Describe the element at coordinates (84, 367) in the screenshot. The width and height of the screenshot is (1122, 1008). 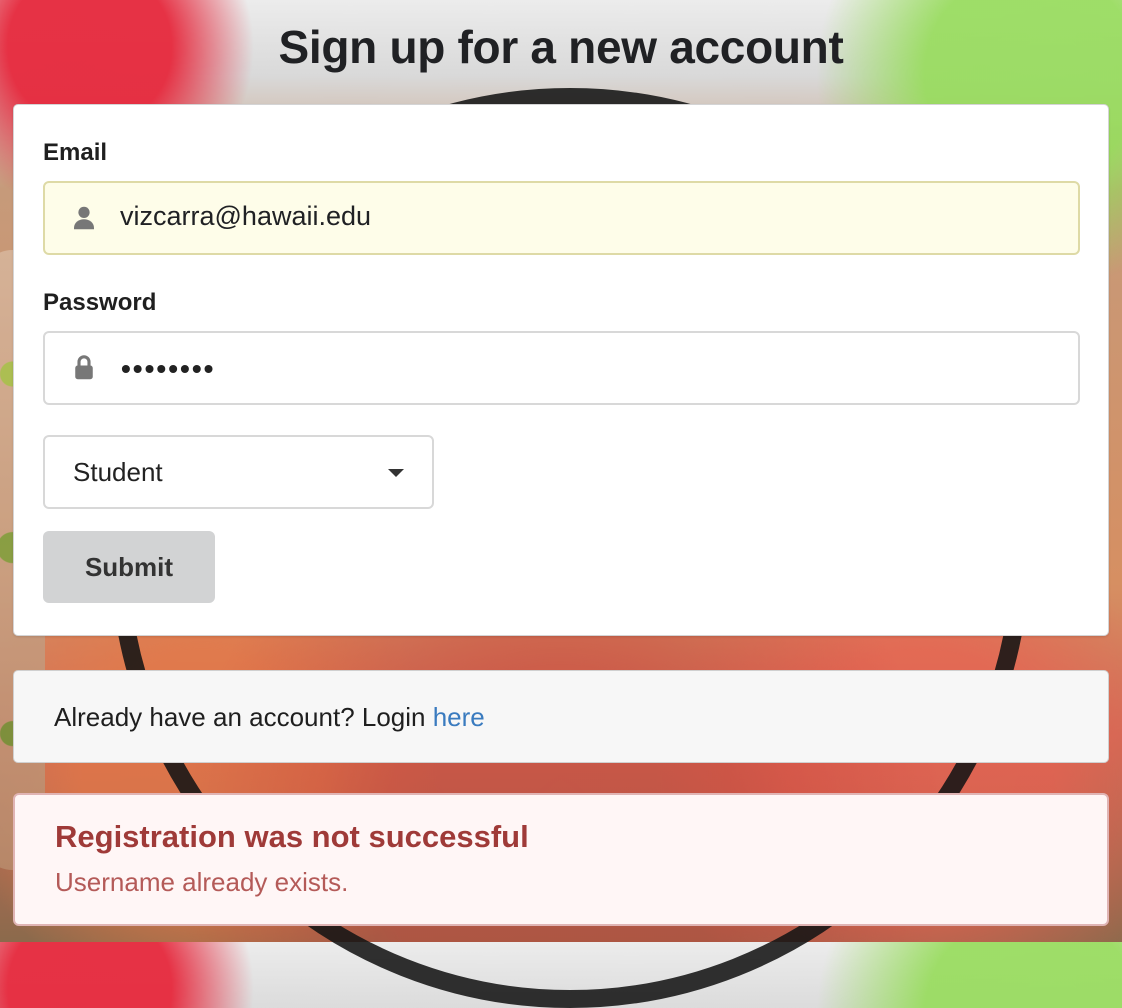
I see `lock-icon` at that location.